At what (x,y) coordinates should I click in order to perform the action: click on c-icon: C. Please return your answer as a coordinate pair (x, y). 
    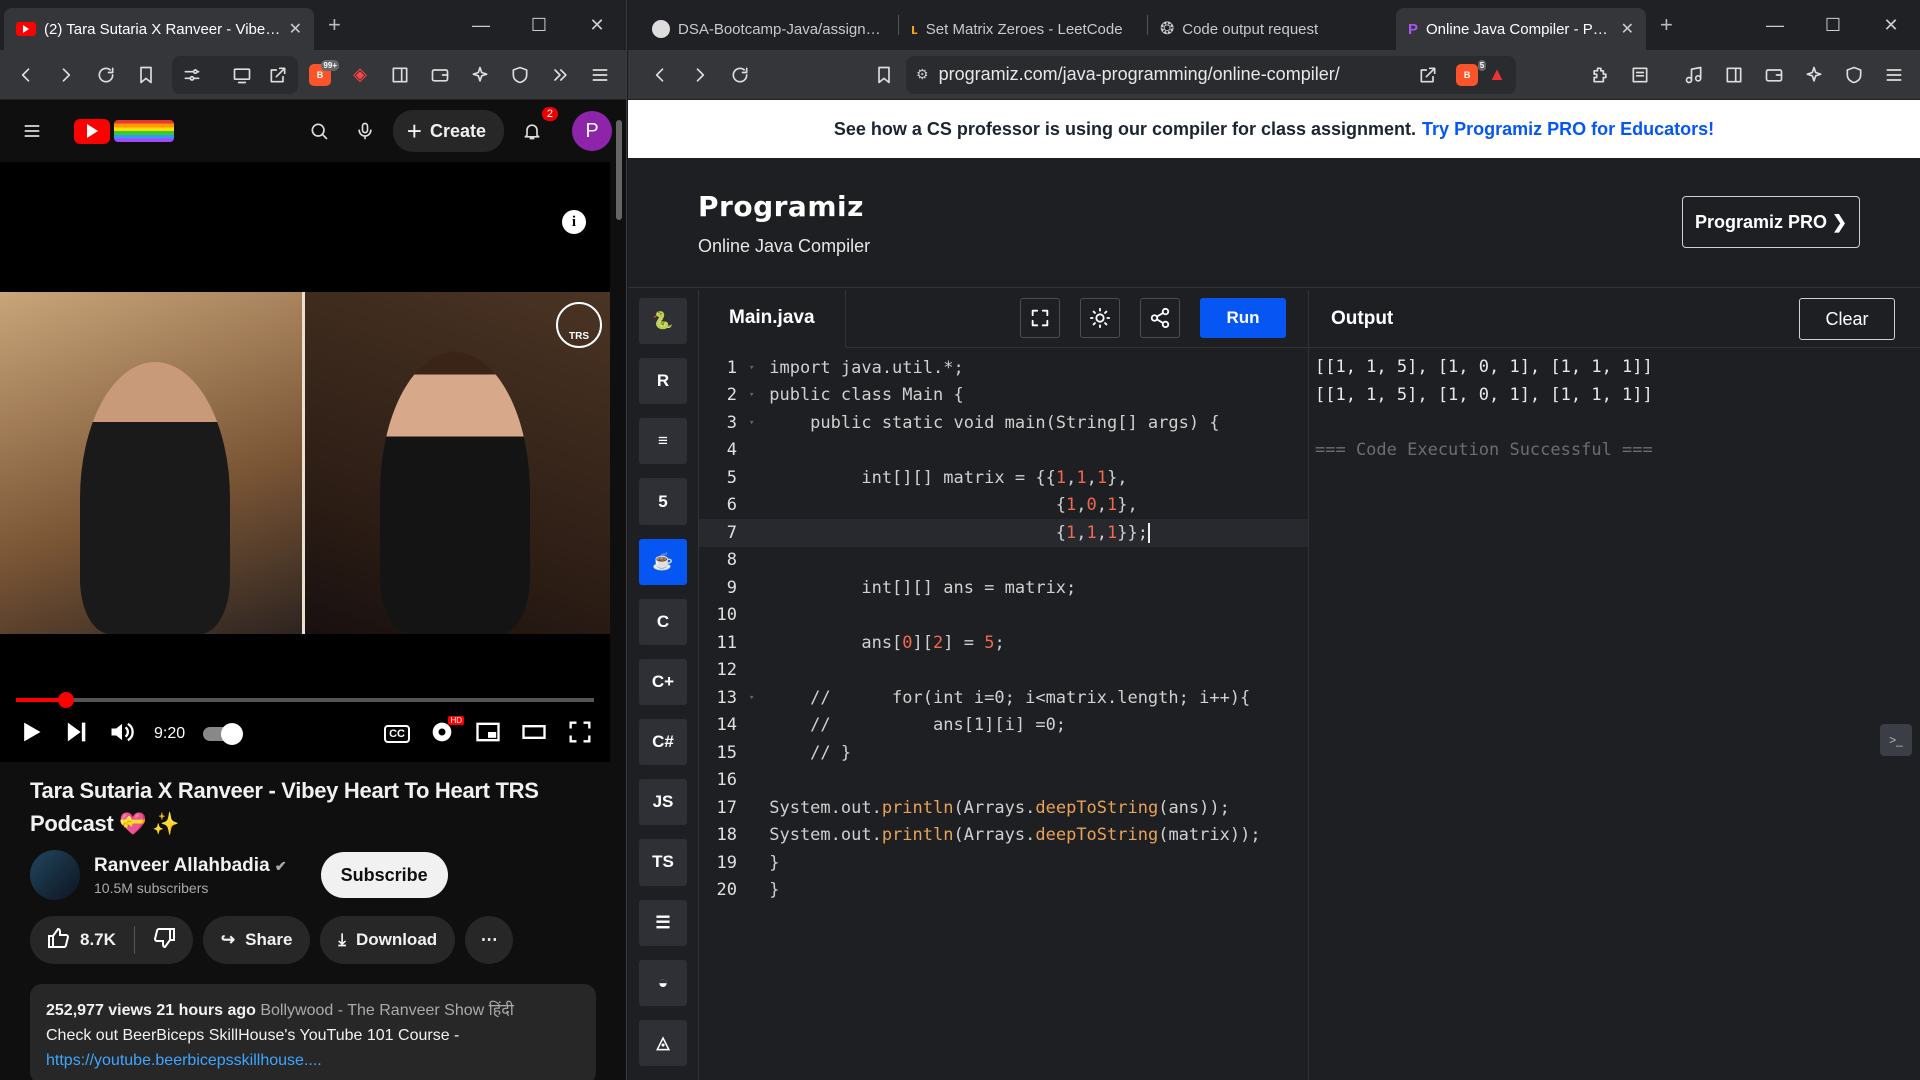
    Looking at the image, I should click on (663, 621).